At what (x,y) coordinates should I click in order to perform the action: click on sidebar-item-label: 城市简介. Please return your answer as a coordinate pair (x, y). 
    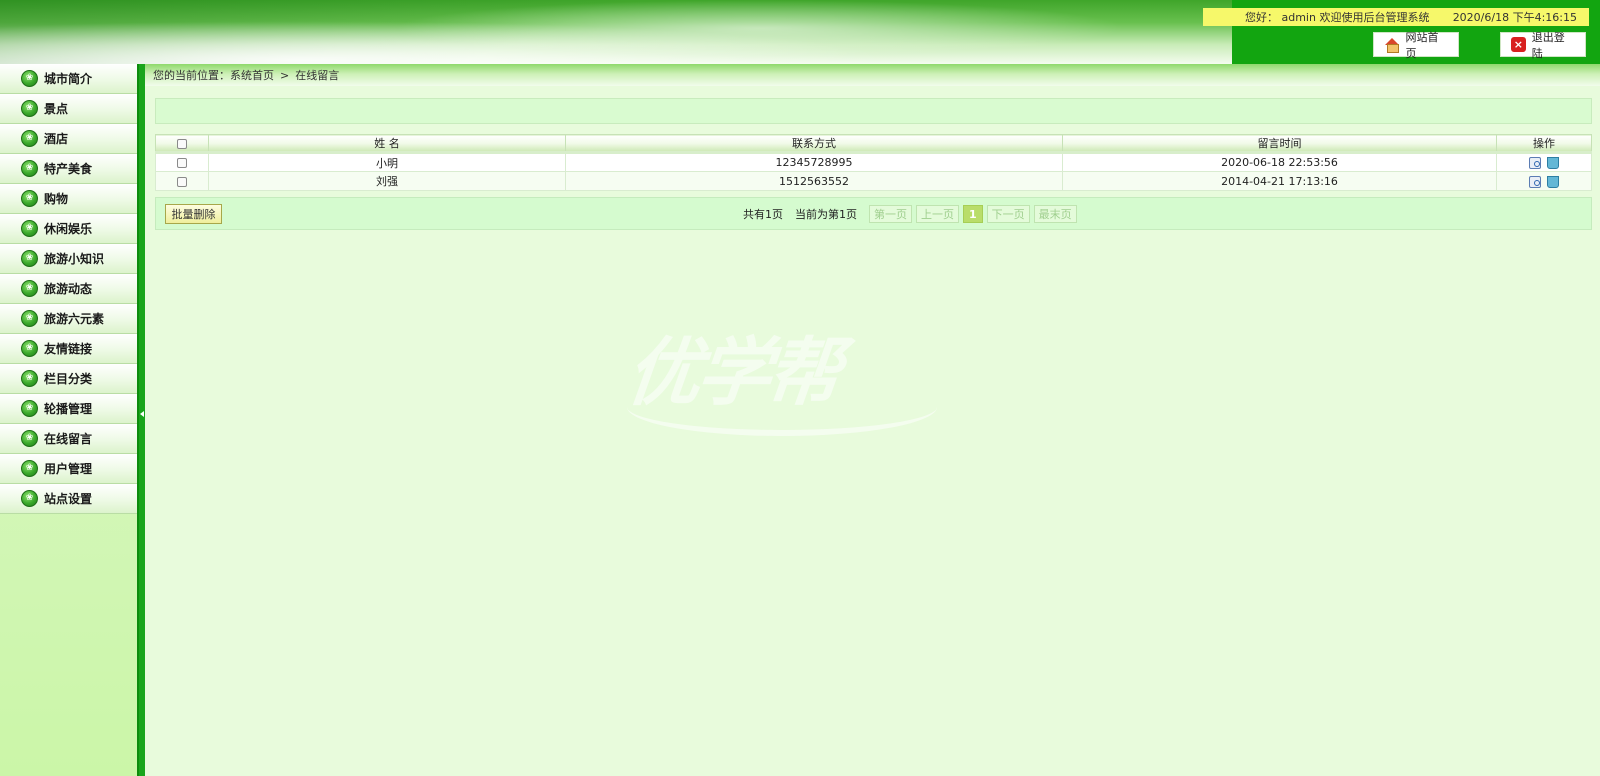
    Looking at the image, I should click on (68, 79).